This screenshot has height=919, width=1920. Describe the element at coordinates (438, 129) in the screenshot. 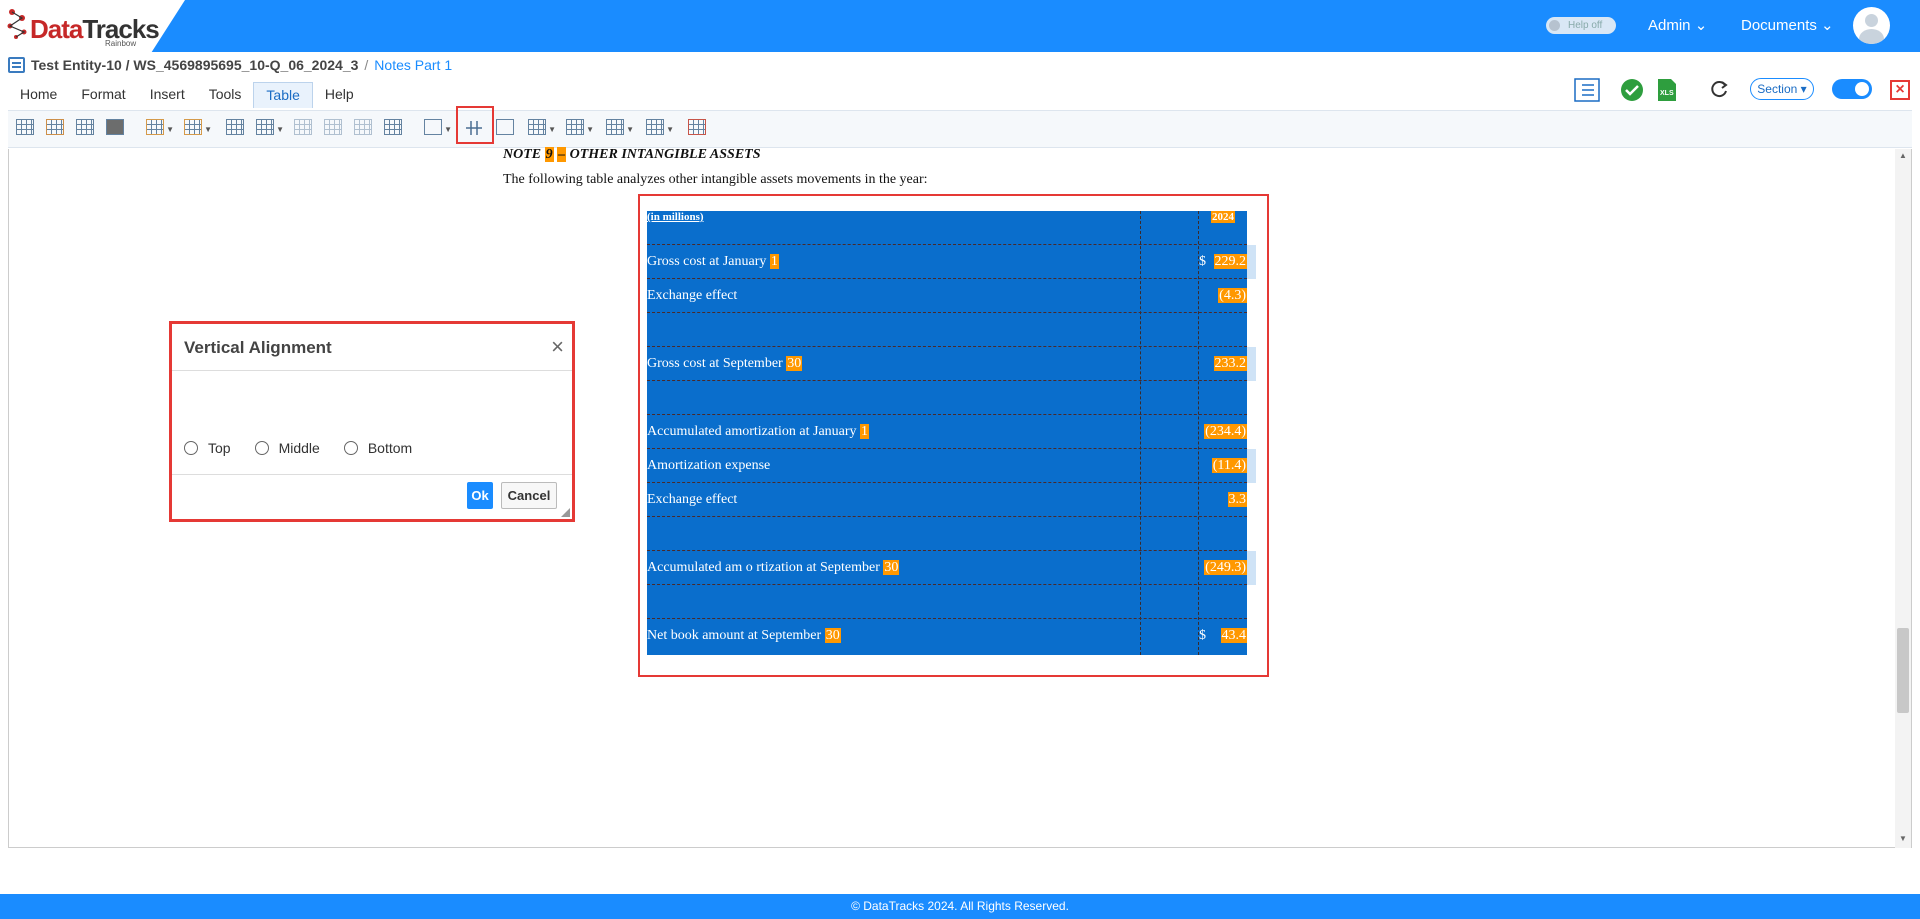

I see `list-format-icon: ▼` at that location.